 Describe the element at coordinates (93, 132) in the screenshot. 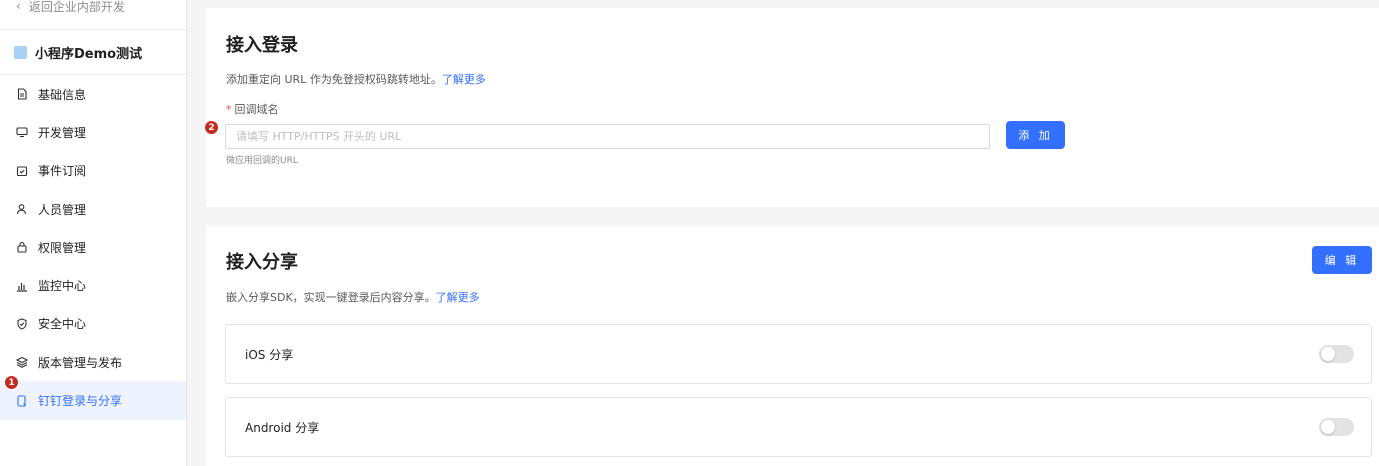

I see `sidebar-item-dev-management: 开发管理` at that location.